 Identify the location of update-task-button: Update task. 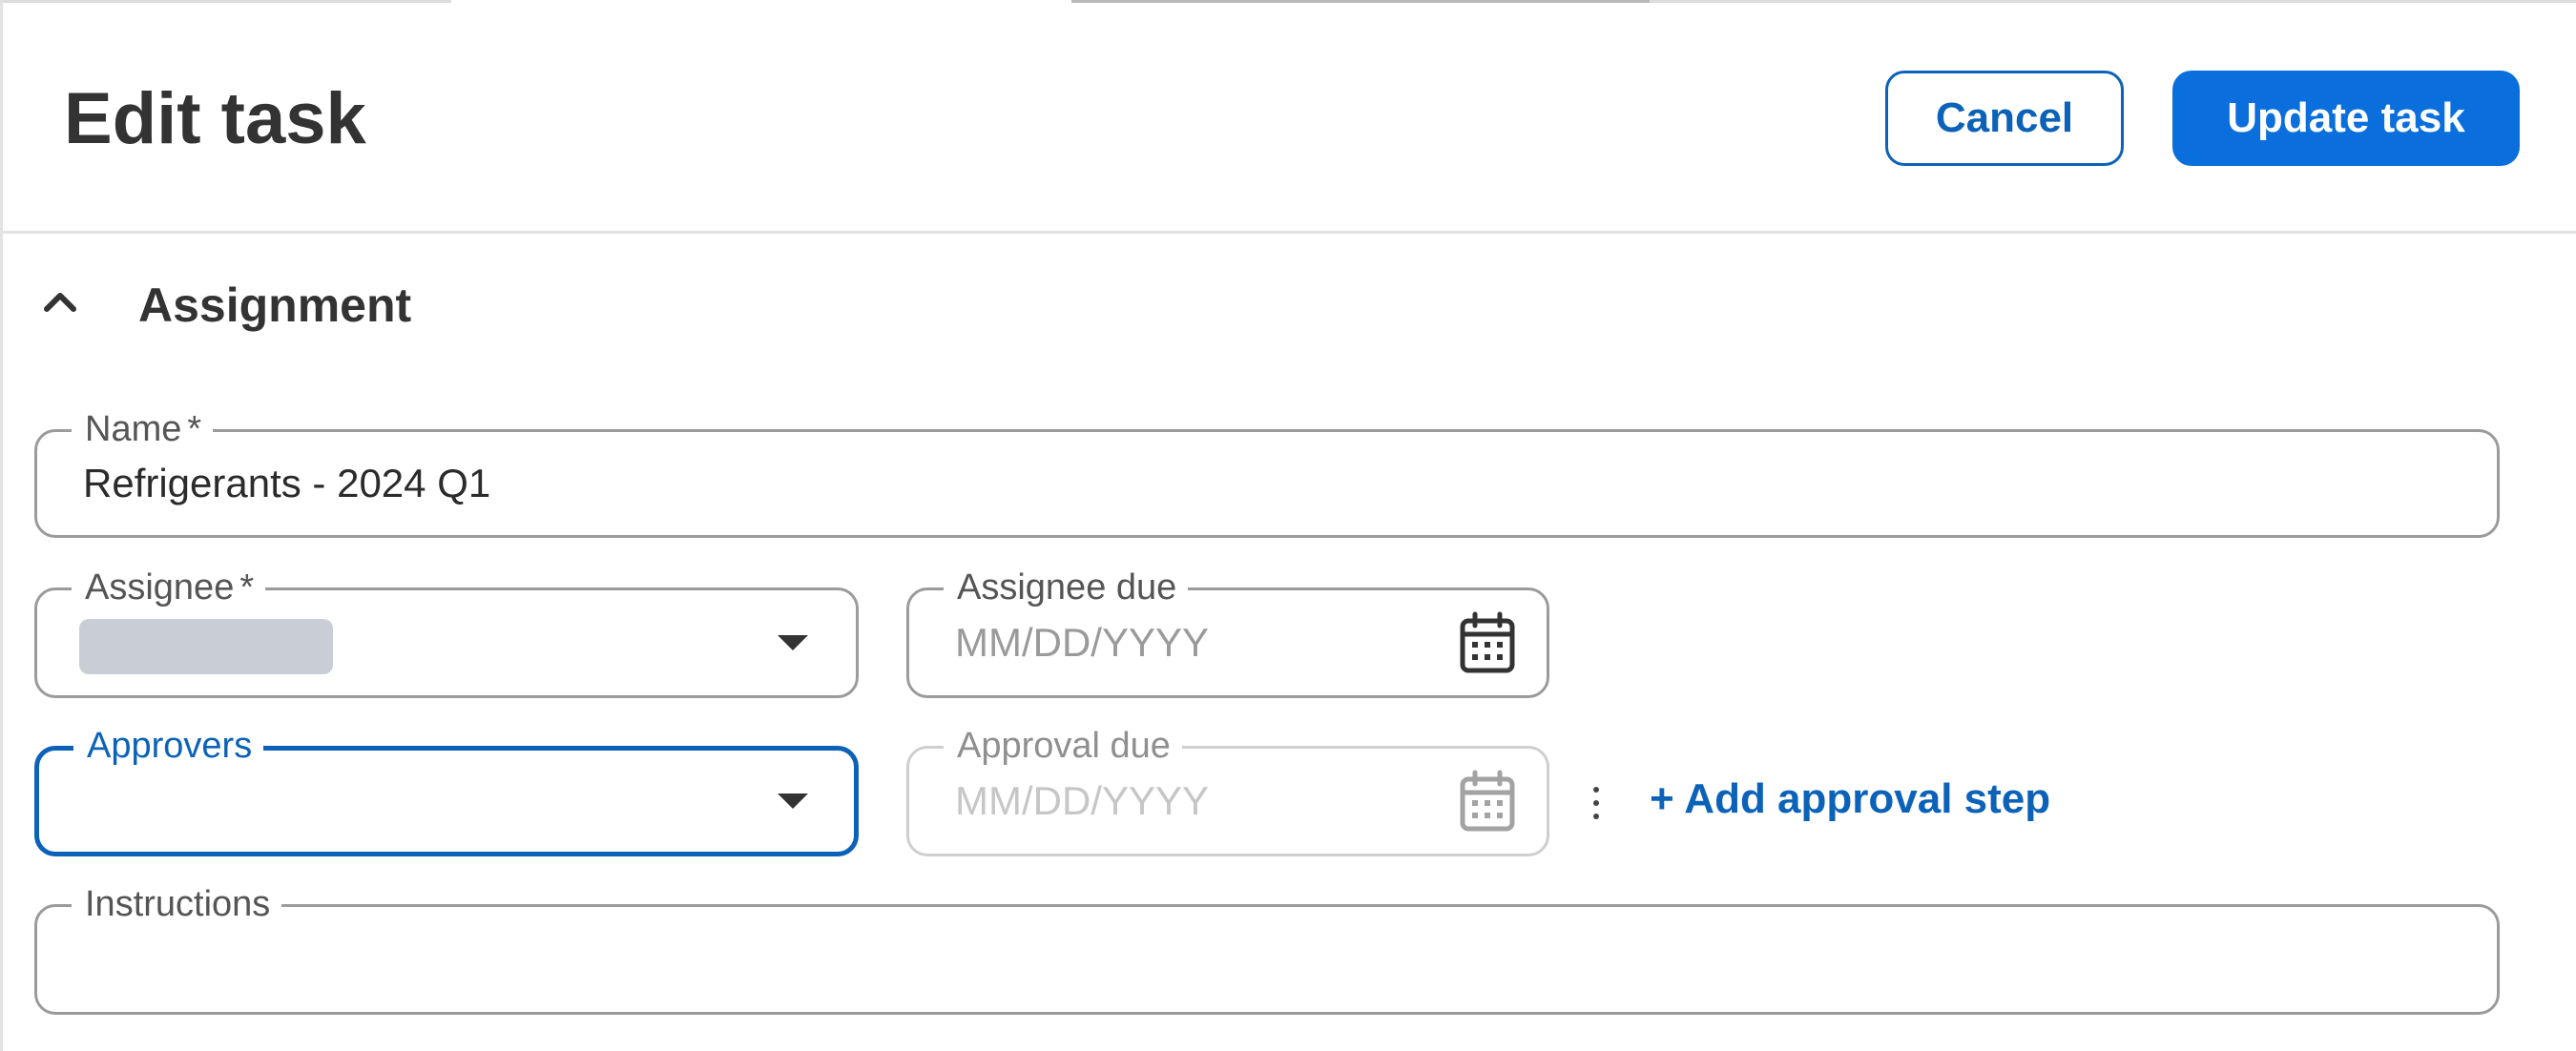
(2346, 119).